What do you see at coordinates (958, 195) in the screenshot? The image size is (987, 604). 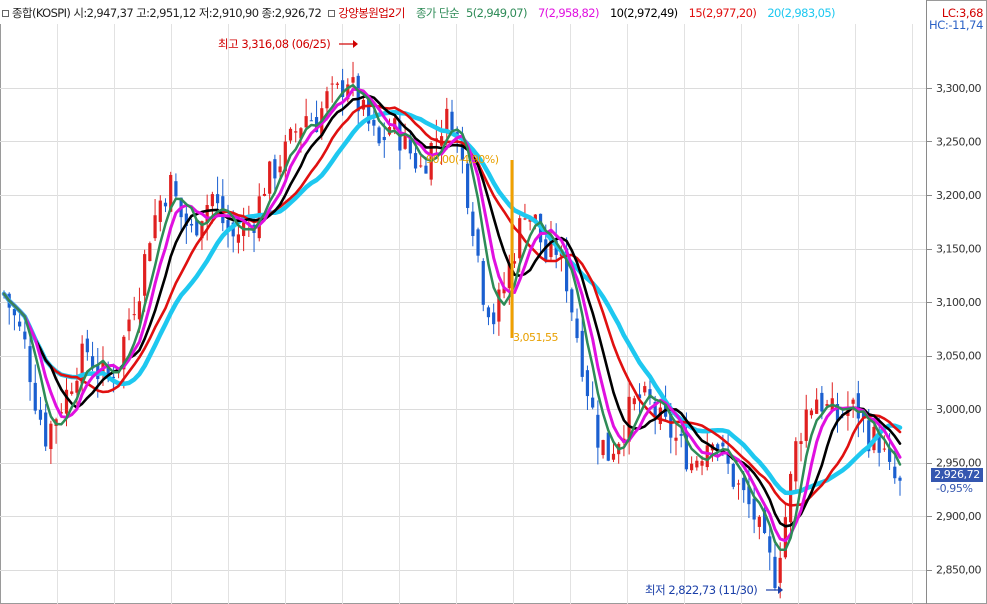 I see `y-tick-label: 3,200,00` at bounding box center [958, 195].